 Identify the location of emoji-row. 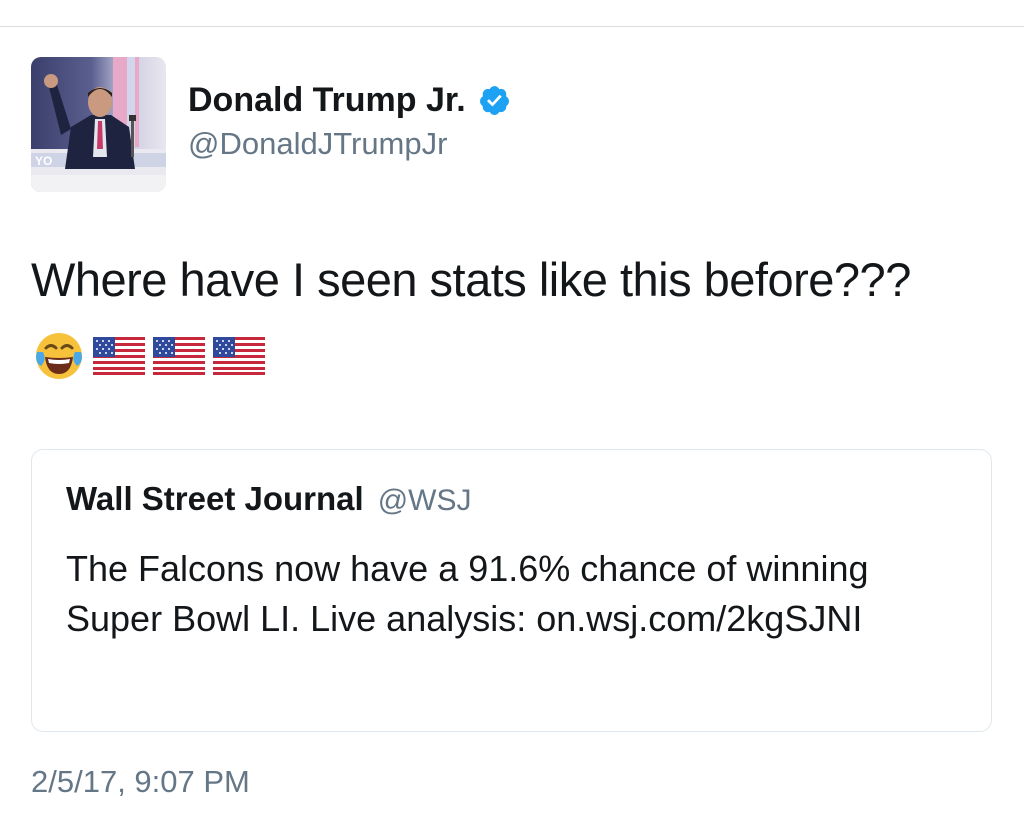
(153, 358).